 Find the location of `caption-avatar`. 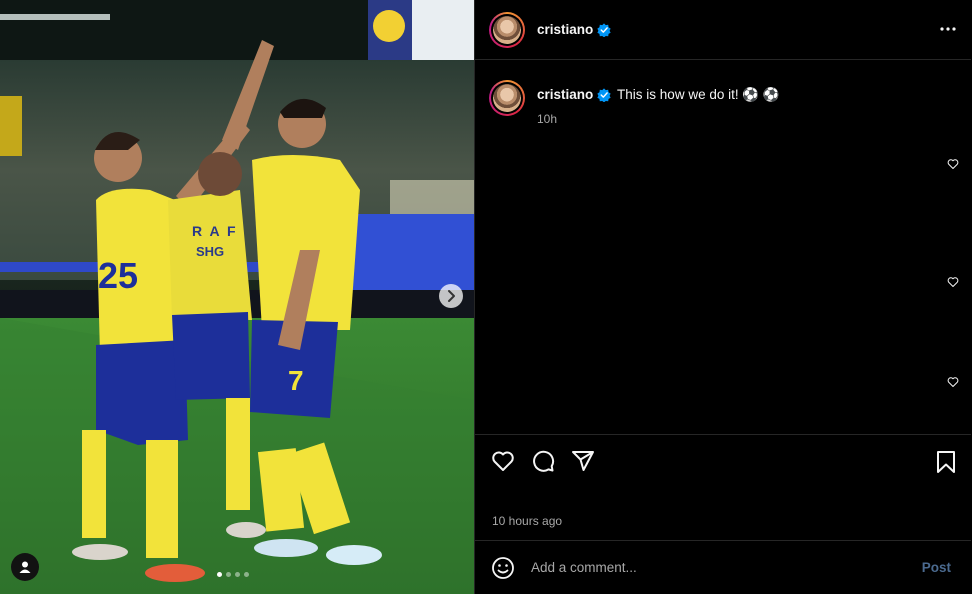

caption-avatar is located at coordinates (507, 98).